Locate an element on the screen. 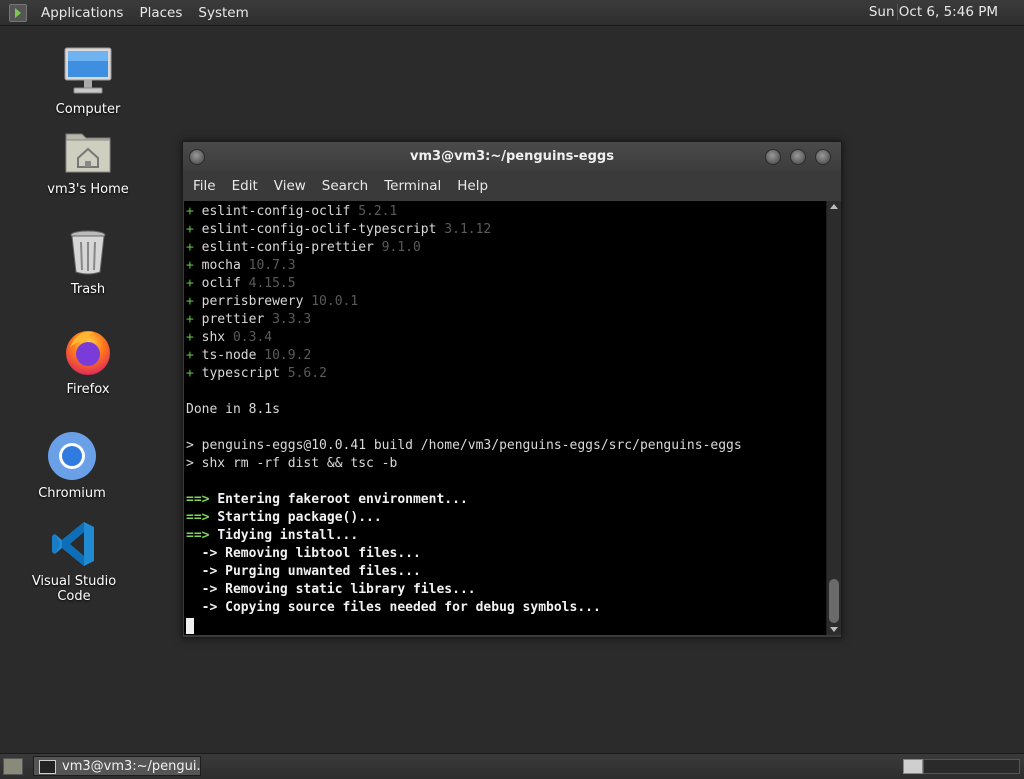 This screenshot has width=1024, height=779. minimize-button is located at coordinates (773, 157).